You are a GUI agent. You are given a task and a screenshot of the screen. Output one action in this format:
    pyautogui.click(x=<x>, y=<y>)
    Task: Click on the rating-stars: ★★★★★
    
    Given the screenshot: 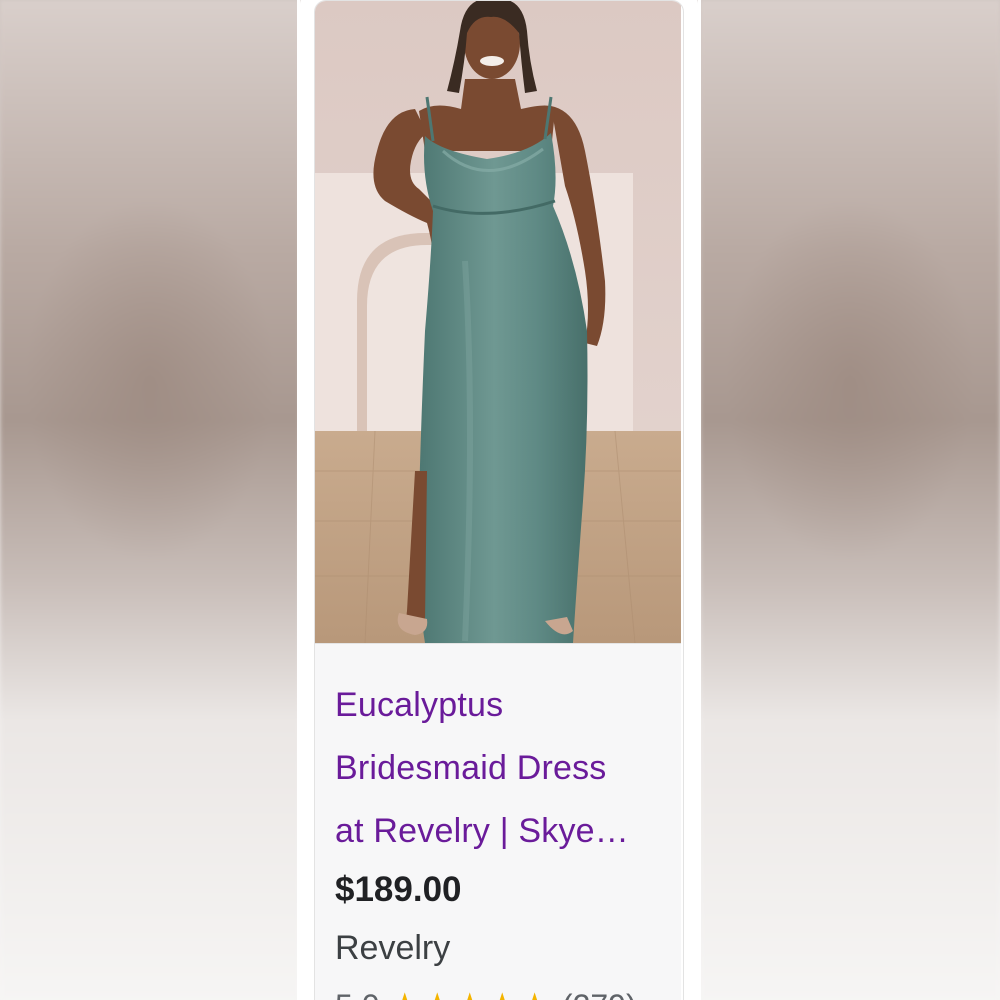 What is the action you would take?
    pyautogui.click(x=470, y=993)
    